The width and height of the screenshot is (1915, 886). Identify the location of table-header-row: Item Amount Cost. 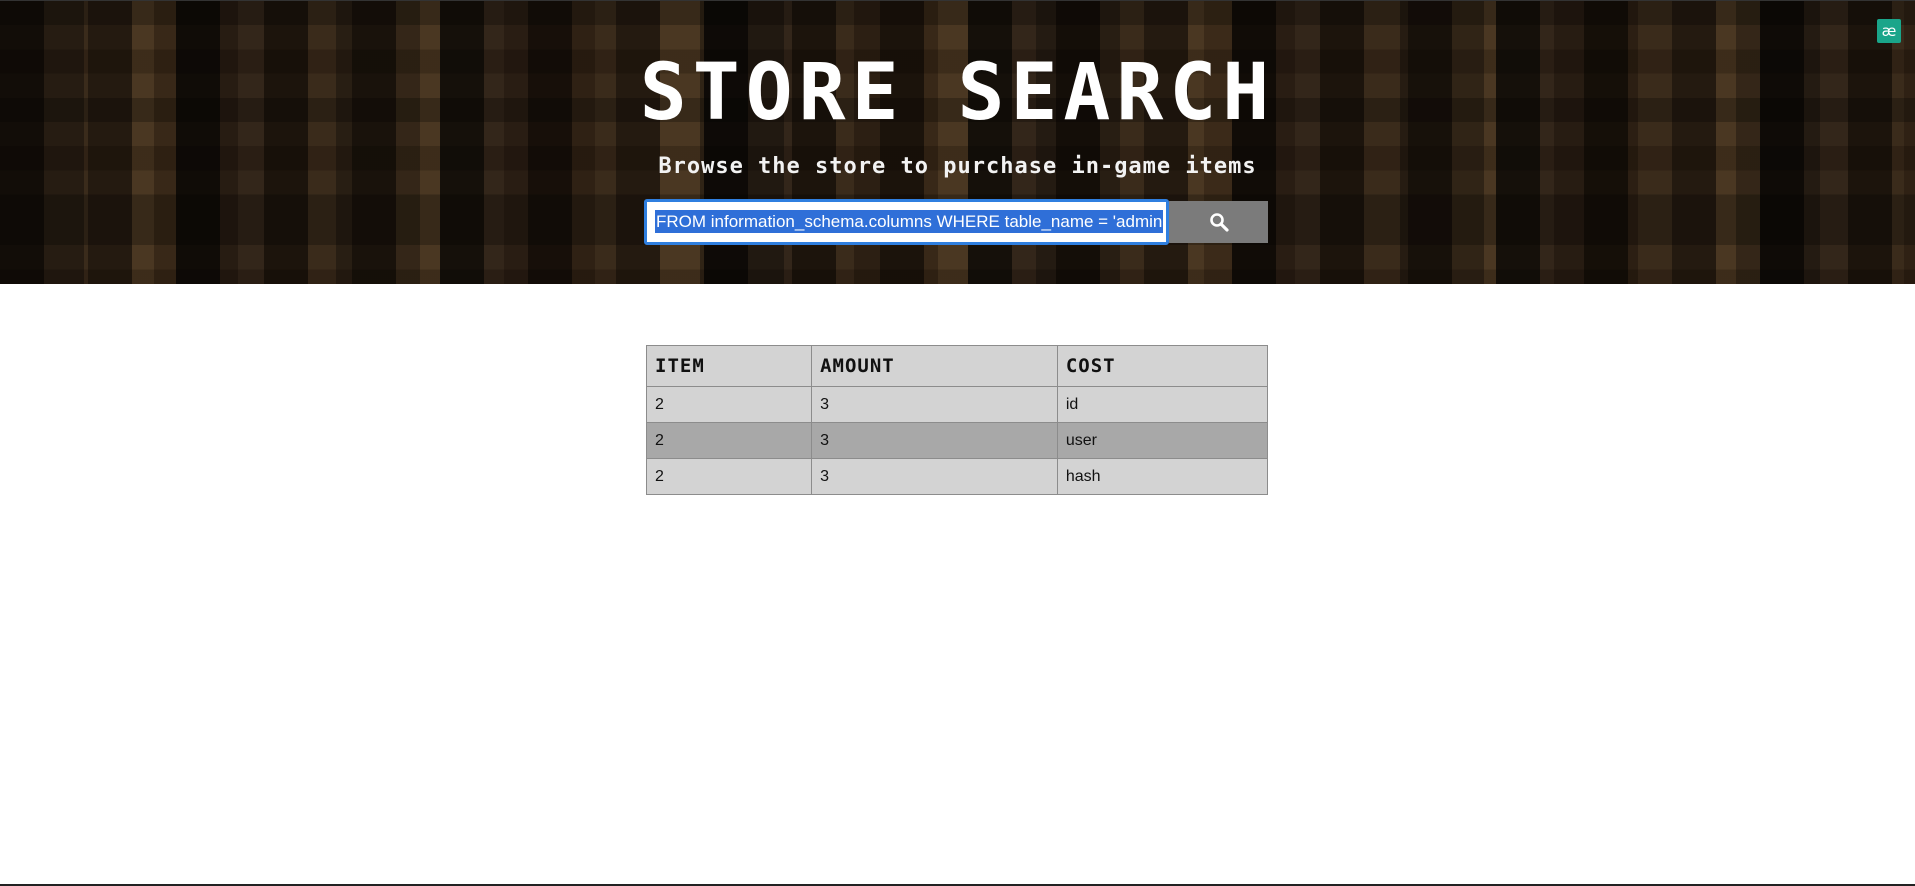
(957, 366).